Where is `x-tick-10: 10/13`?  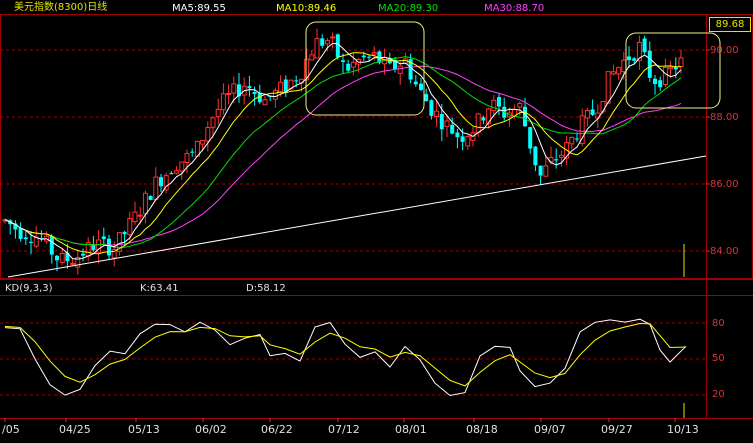
x-tick-10: 10/13 is located at coordinates (683, 429).